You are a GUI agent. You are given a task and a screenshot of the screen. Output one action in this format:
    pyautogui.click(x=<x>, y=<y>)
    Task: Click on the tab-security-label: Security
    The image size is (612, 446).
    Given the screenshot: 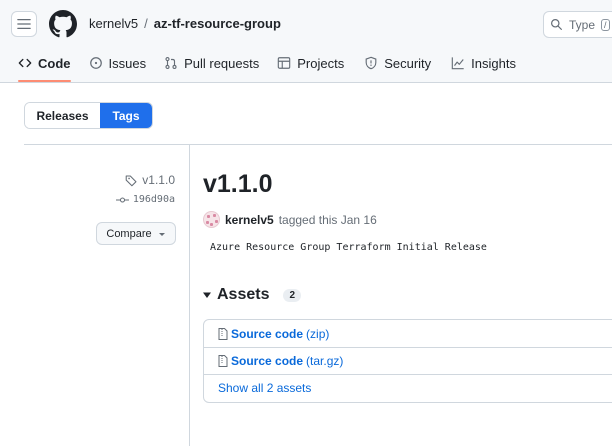 What is the action you would take?
    pyautogui.click(x=408, y=63)
    